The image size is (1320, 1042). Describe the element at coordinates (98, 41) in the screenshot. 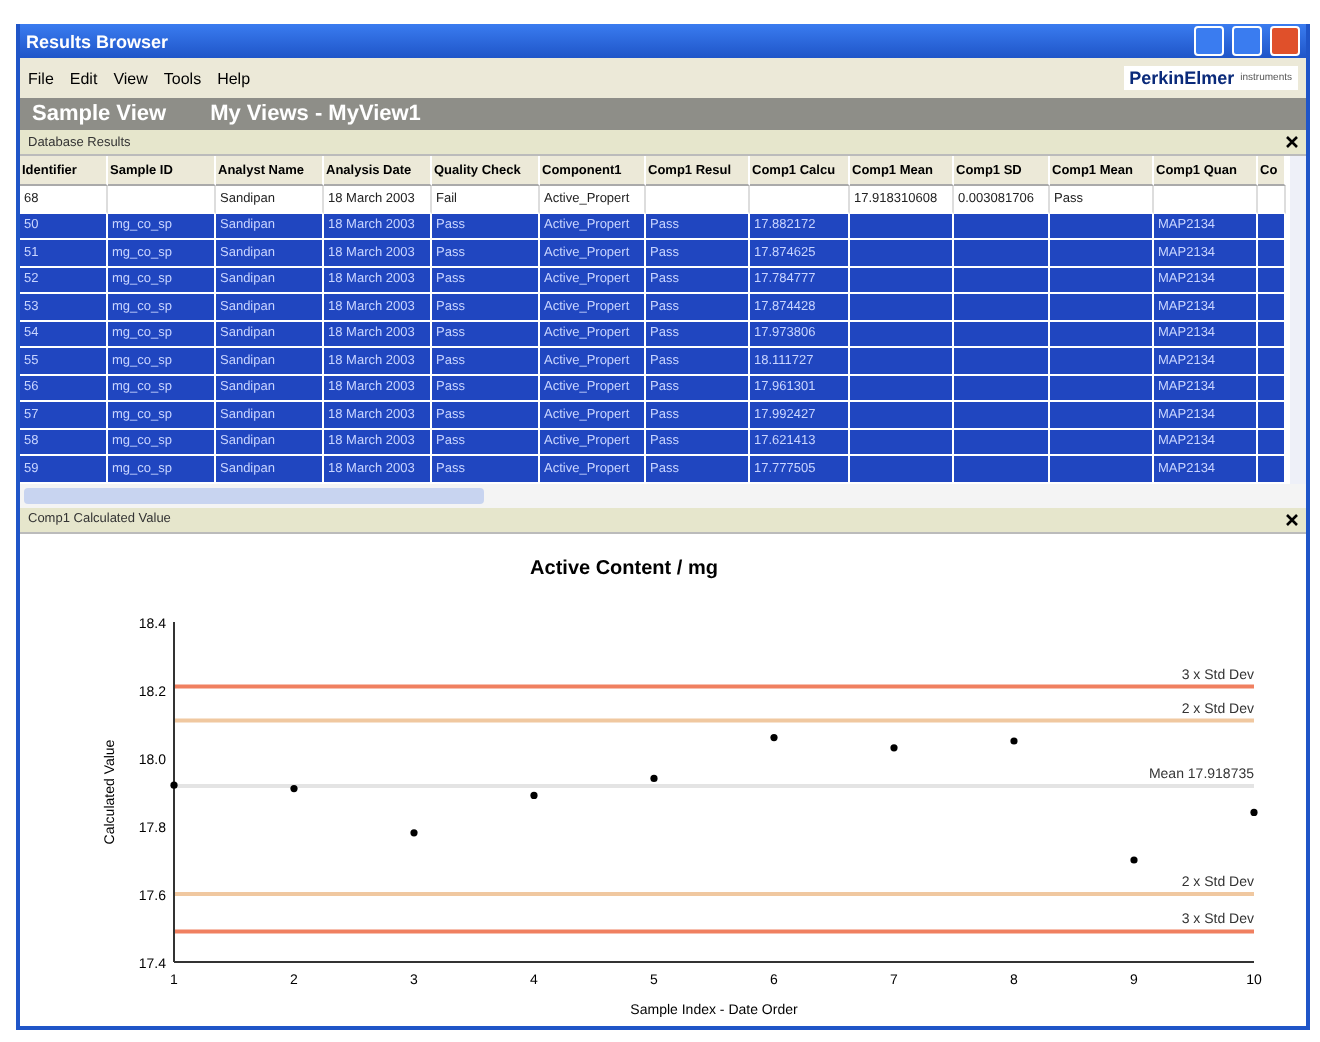

I see `window-title: Results Browser` at that location.